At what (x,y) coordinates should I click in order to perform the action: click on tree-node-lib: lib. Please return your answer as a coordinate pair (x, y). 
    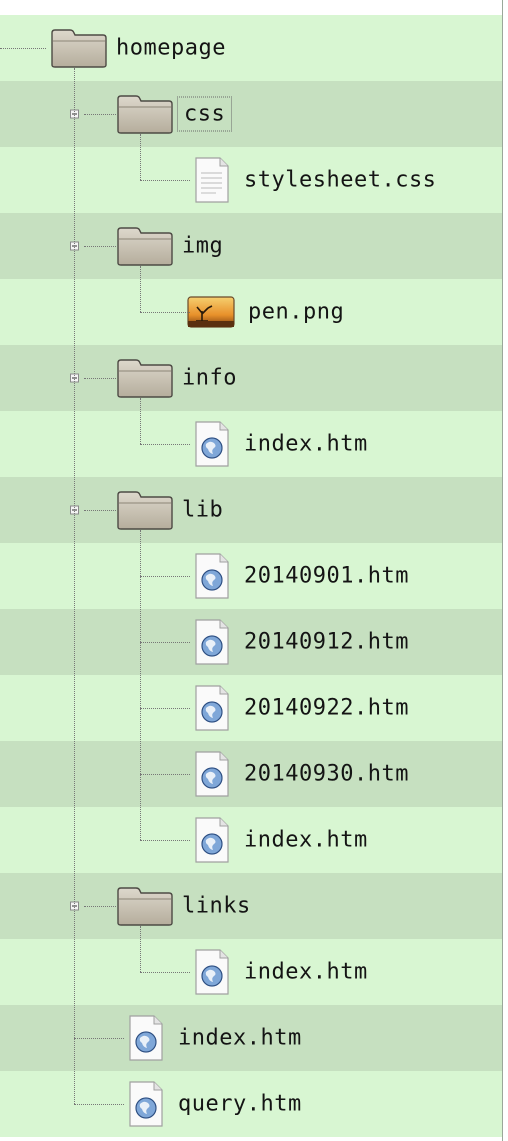
    Looking at the image, I should click on (251, 510).